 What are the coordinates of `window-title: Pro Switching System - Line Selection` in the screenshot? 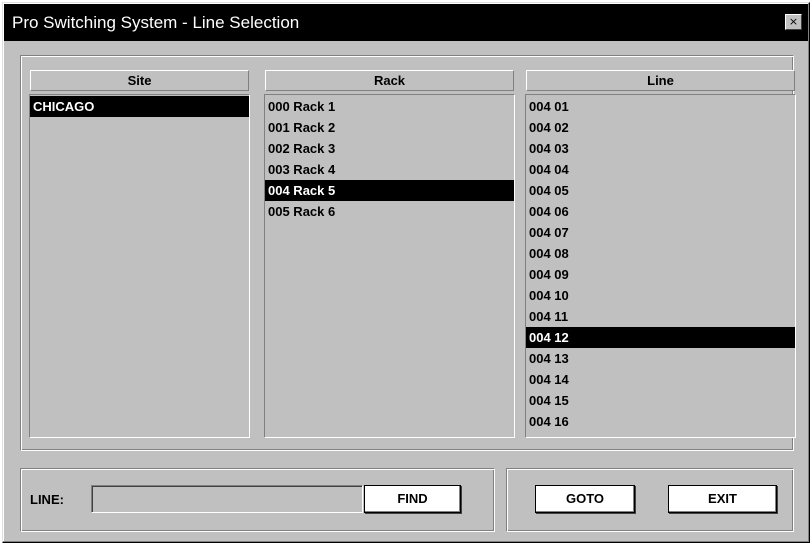 It's located at (156, 22).